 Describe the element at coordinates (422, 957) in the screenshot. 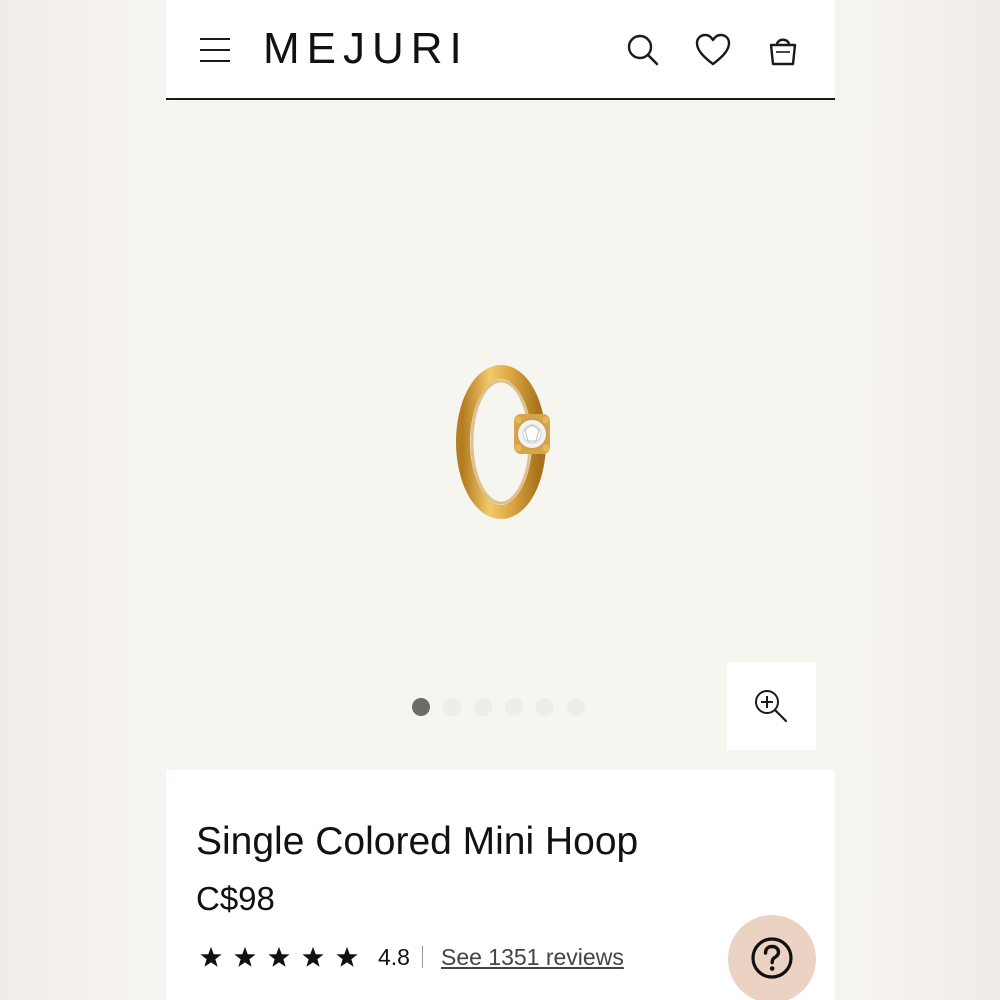

I see `rating-separator` at that location.